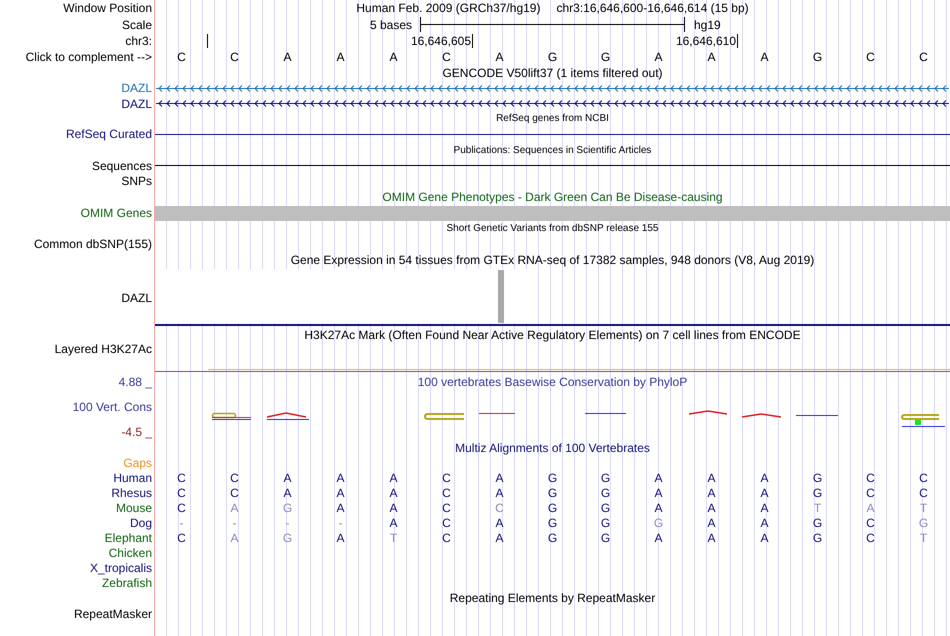  What do you see at coordinates (134, 507) in the screenshot?
I see `species-label: Mouse` at bounding box center [134, 507].